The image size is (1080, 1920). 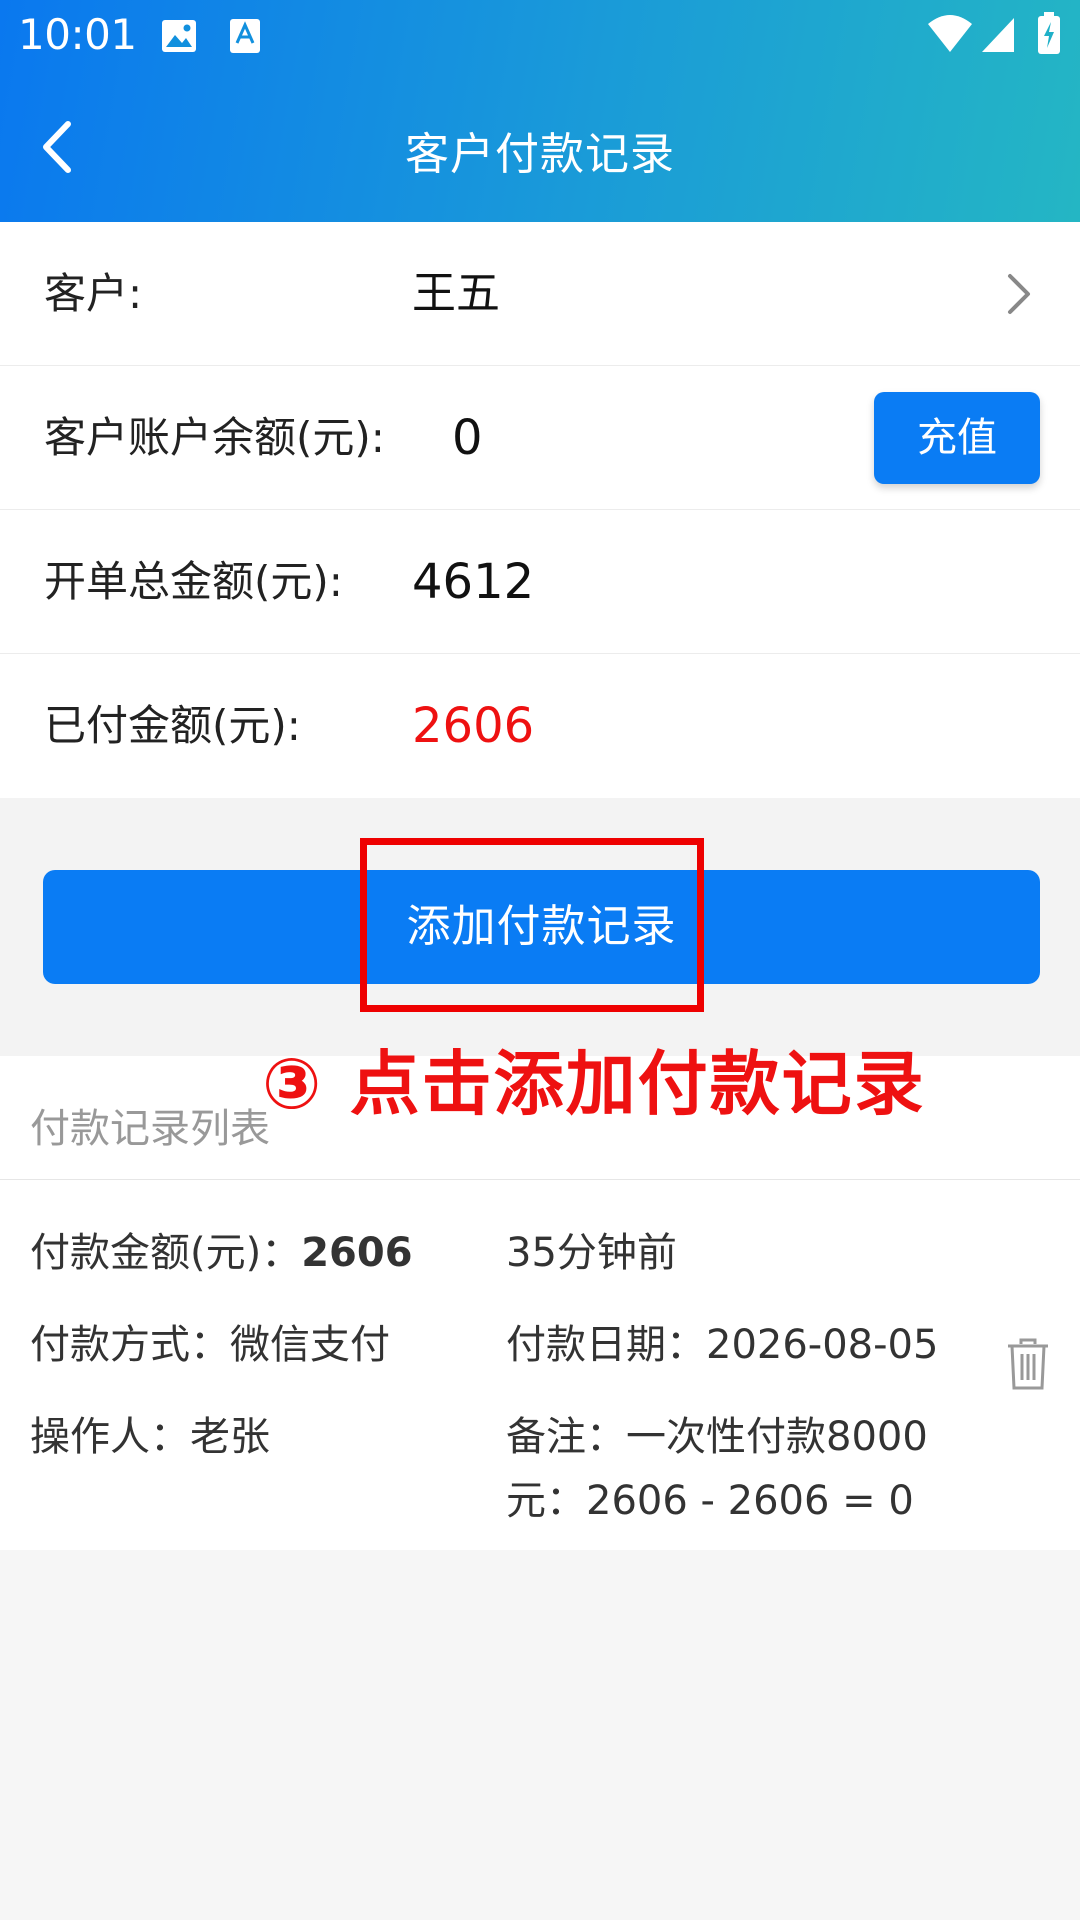 I want to click on record-amount-label: 付款金额(元)：, so click(x=166, y=1253).